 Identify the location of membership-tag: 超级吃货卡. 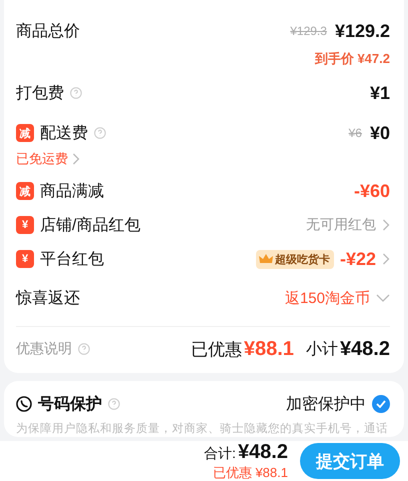
(295, 259).